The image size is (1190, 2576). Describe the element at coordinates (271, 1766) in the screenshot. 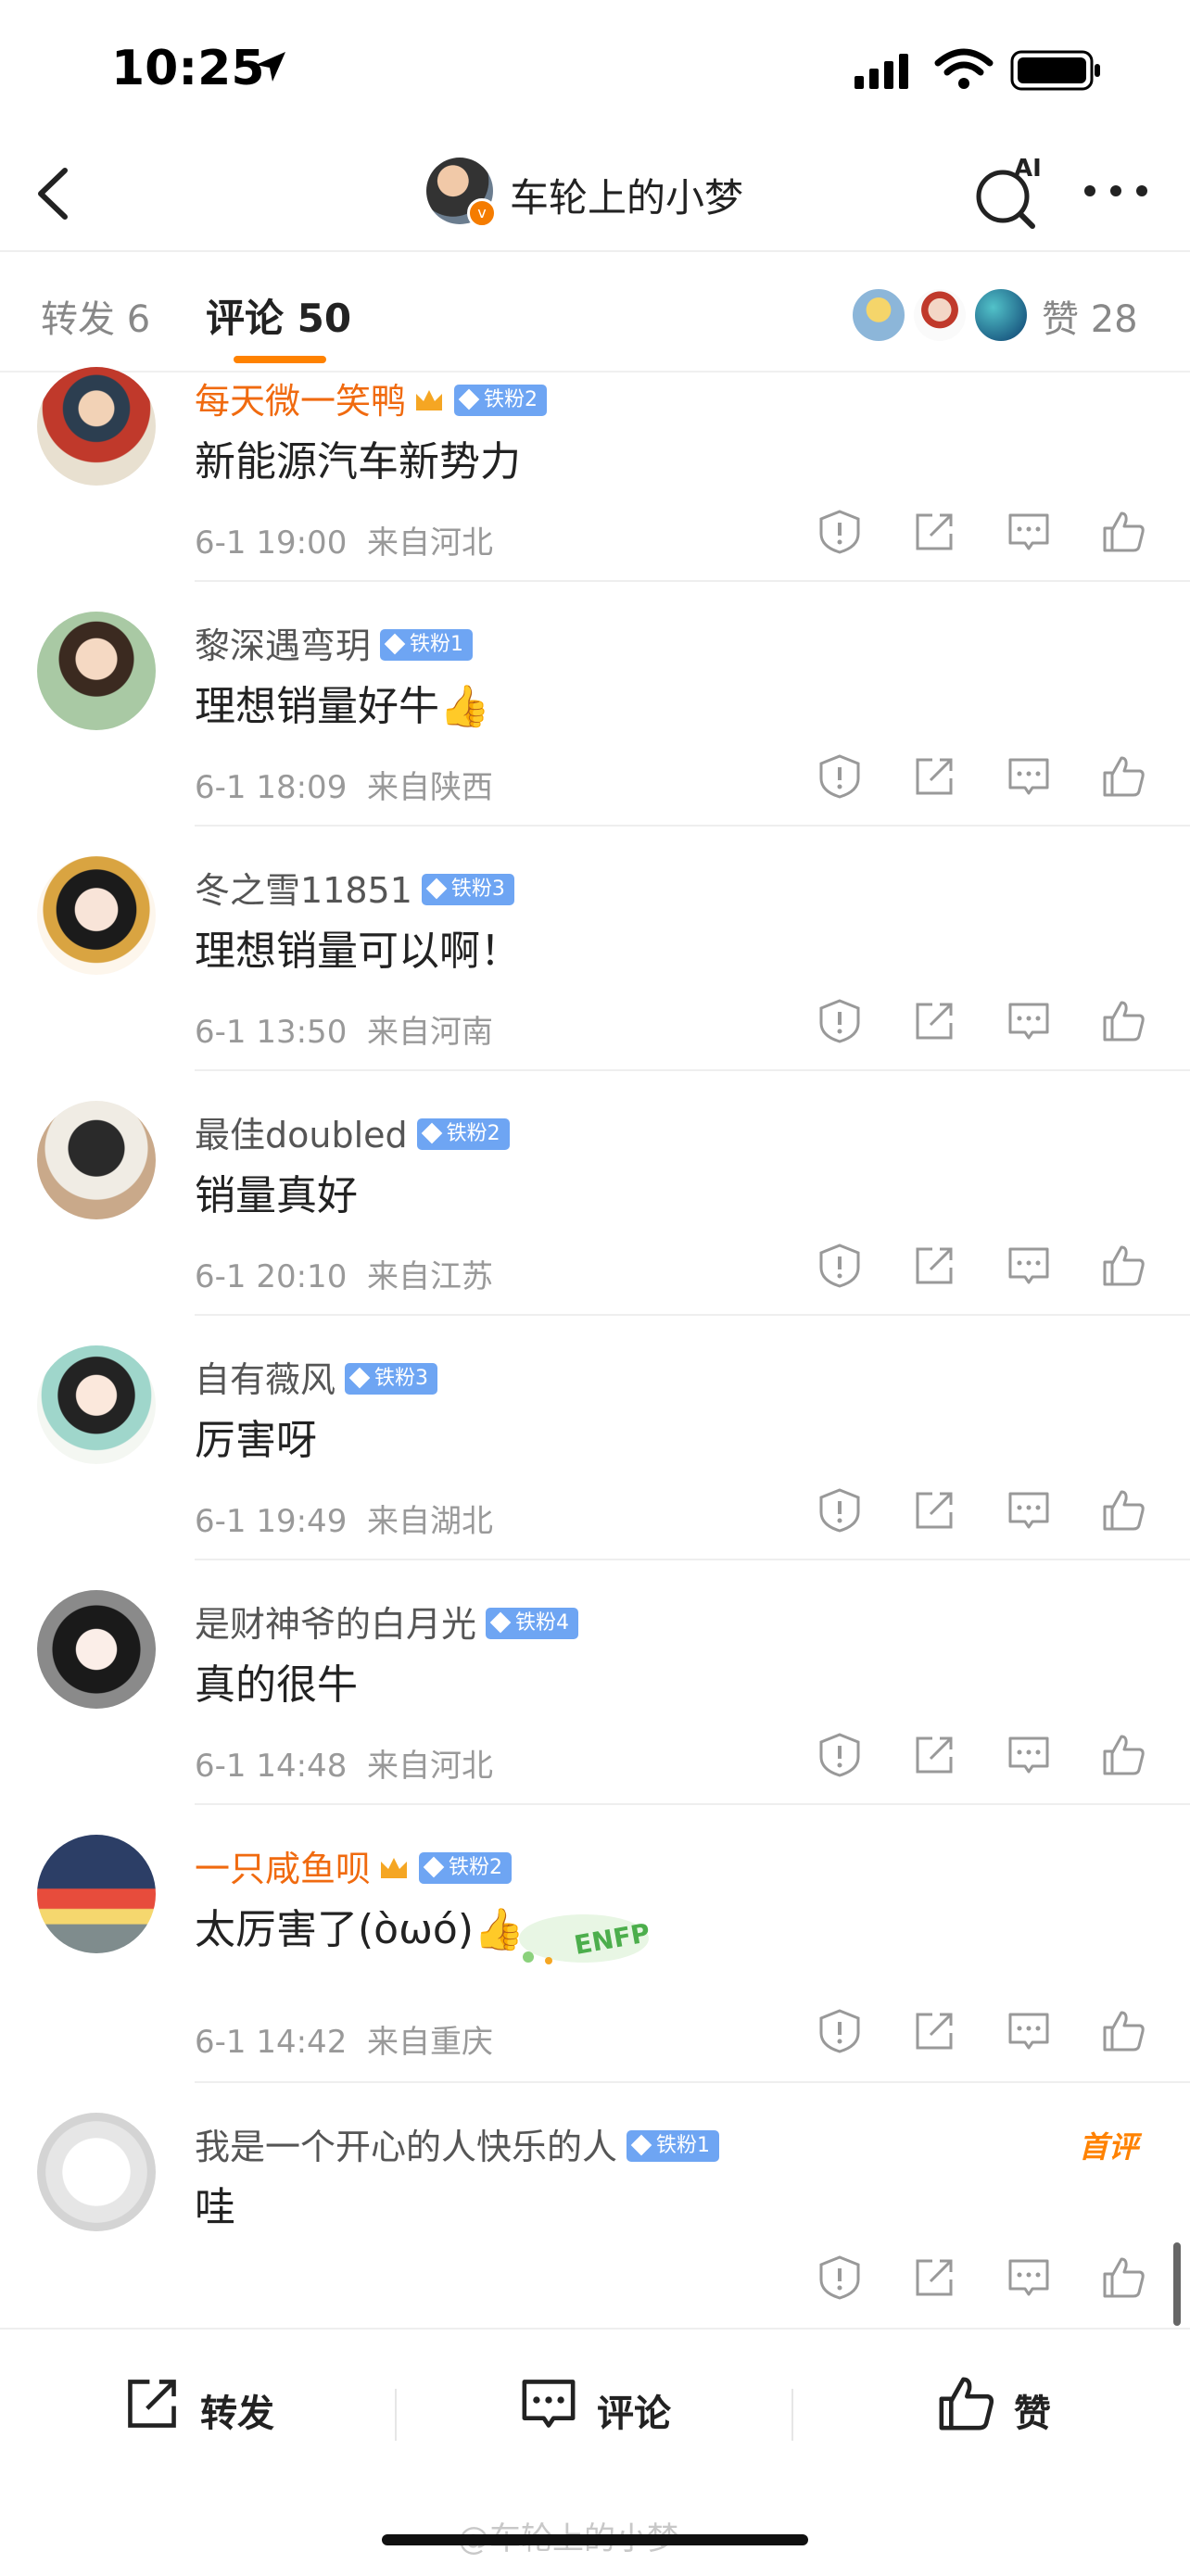

I see `comment-time: 6-1 14:48` at that location.